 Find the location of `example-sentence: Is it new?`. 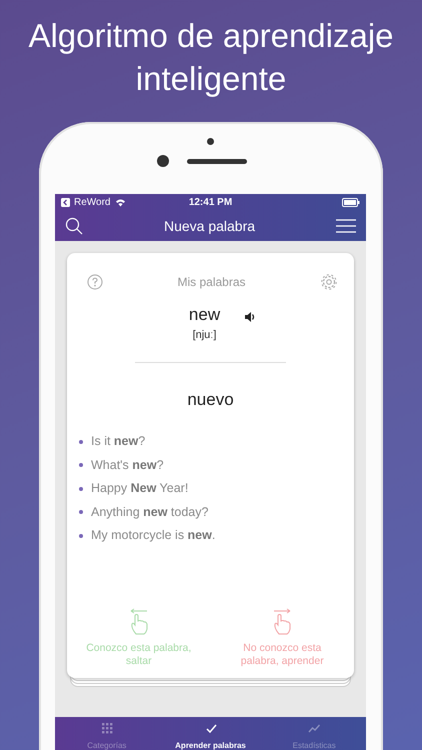

example-sentence: Is it new? is located at coordinates (118, 441).